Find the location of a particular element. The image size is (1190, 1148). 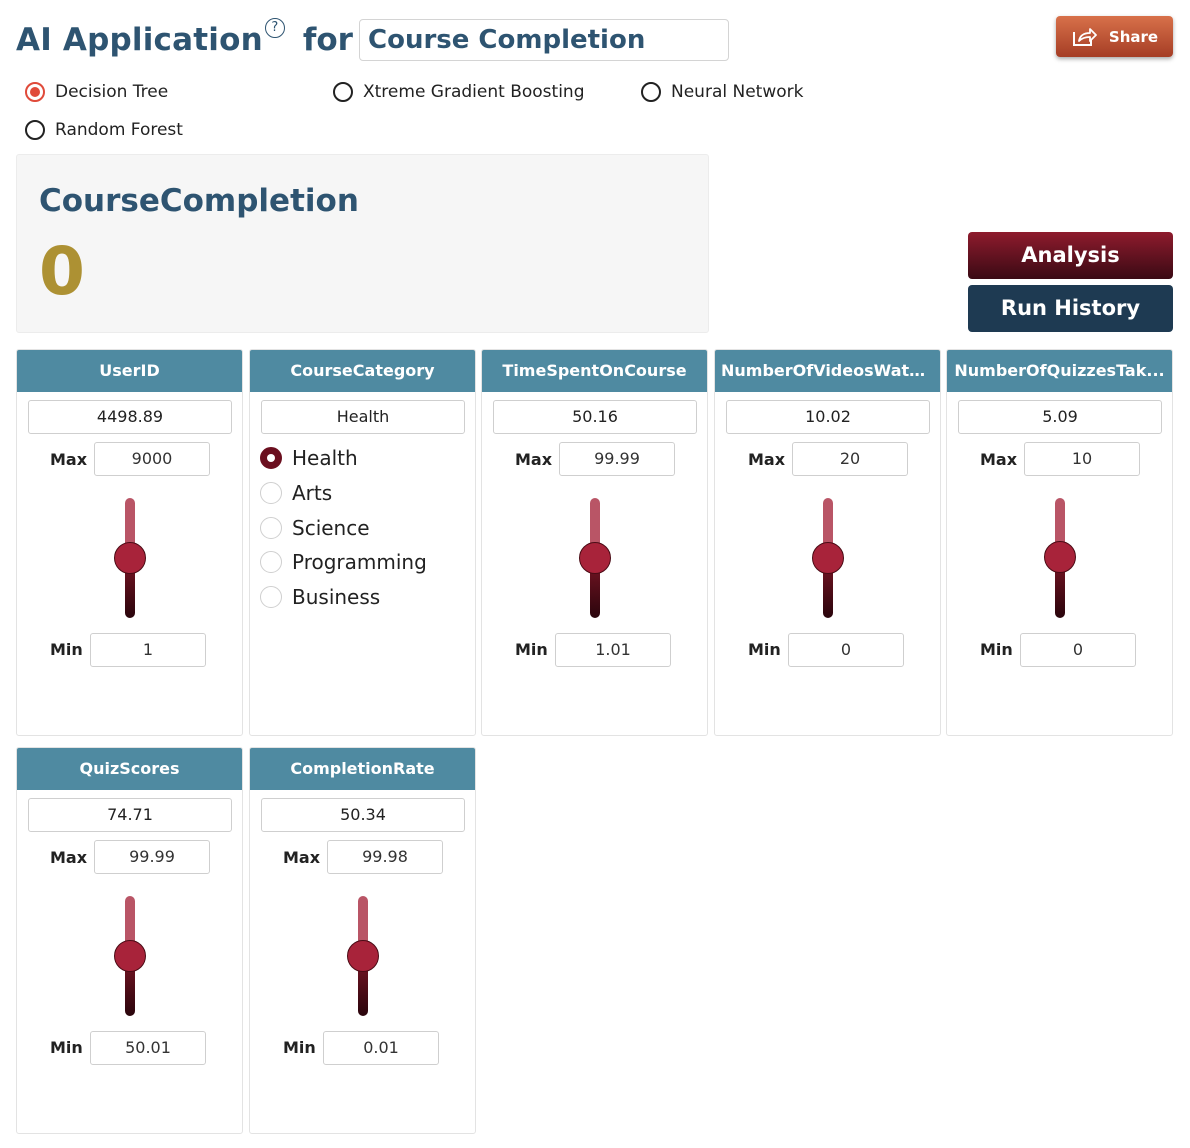

header: AI Application ? for is located at coordinates (184, 40).